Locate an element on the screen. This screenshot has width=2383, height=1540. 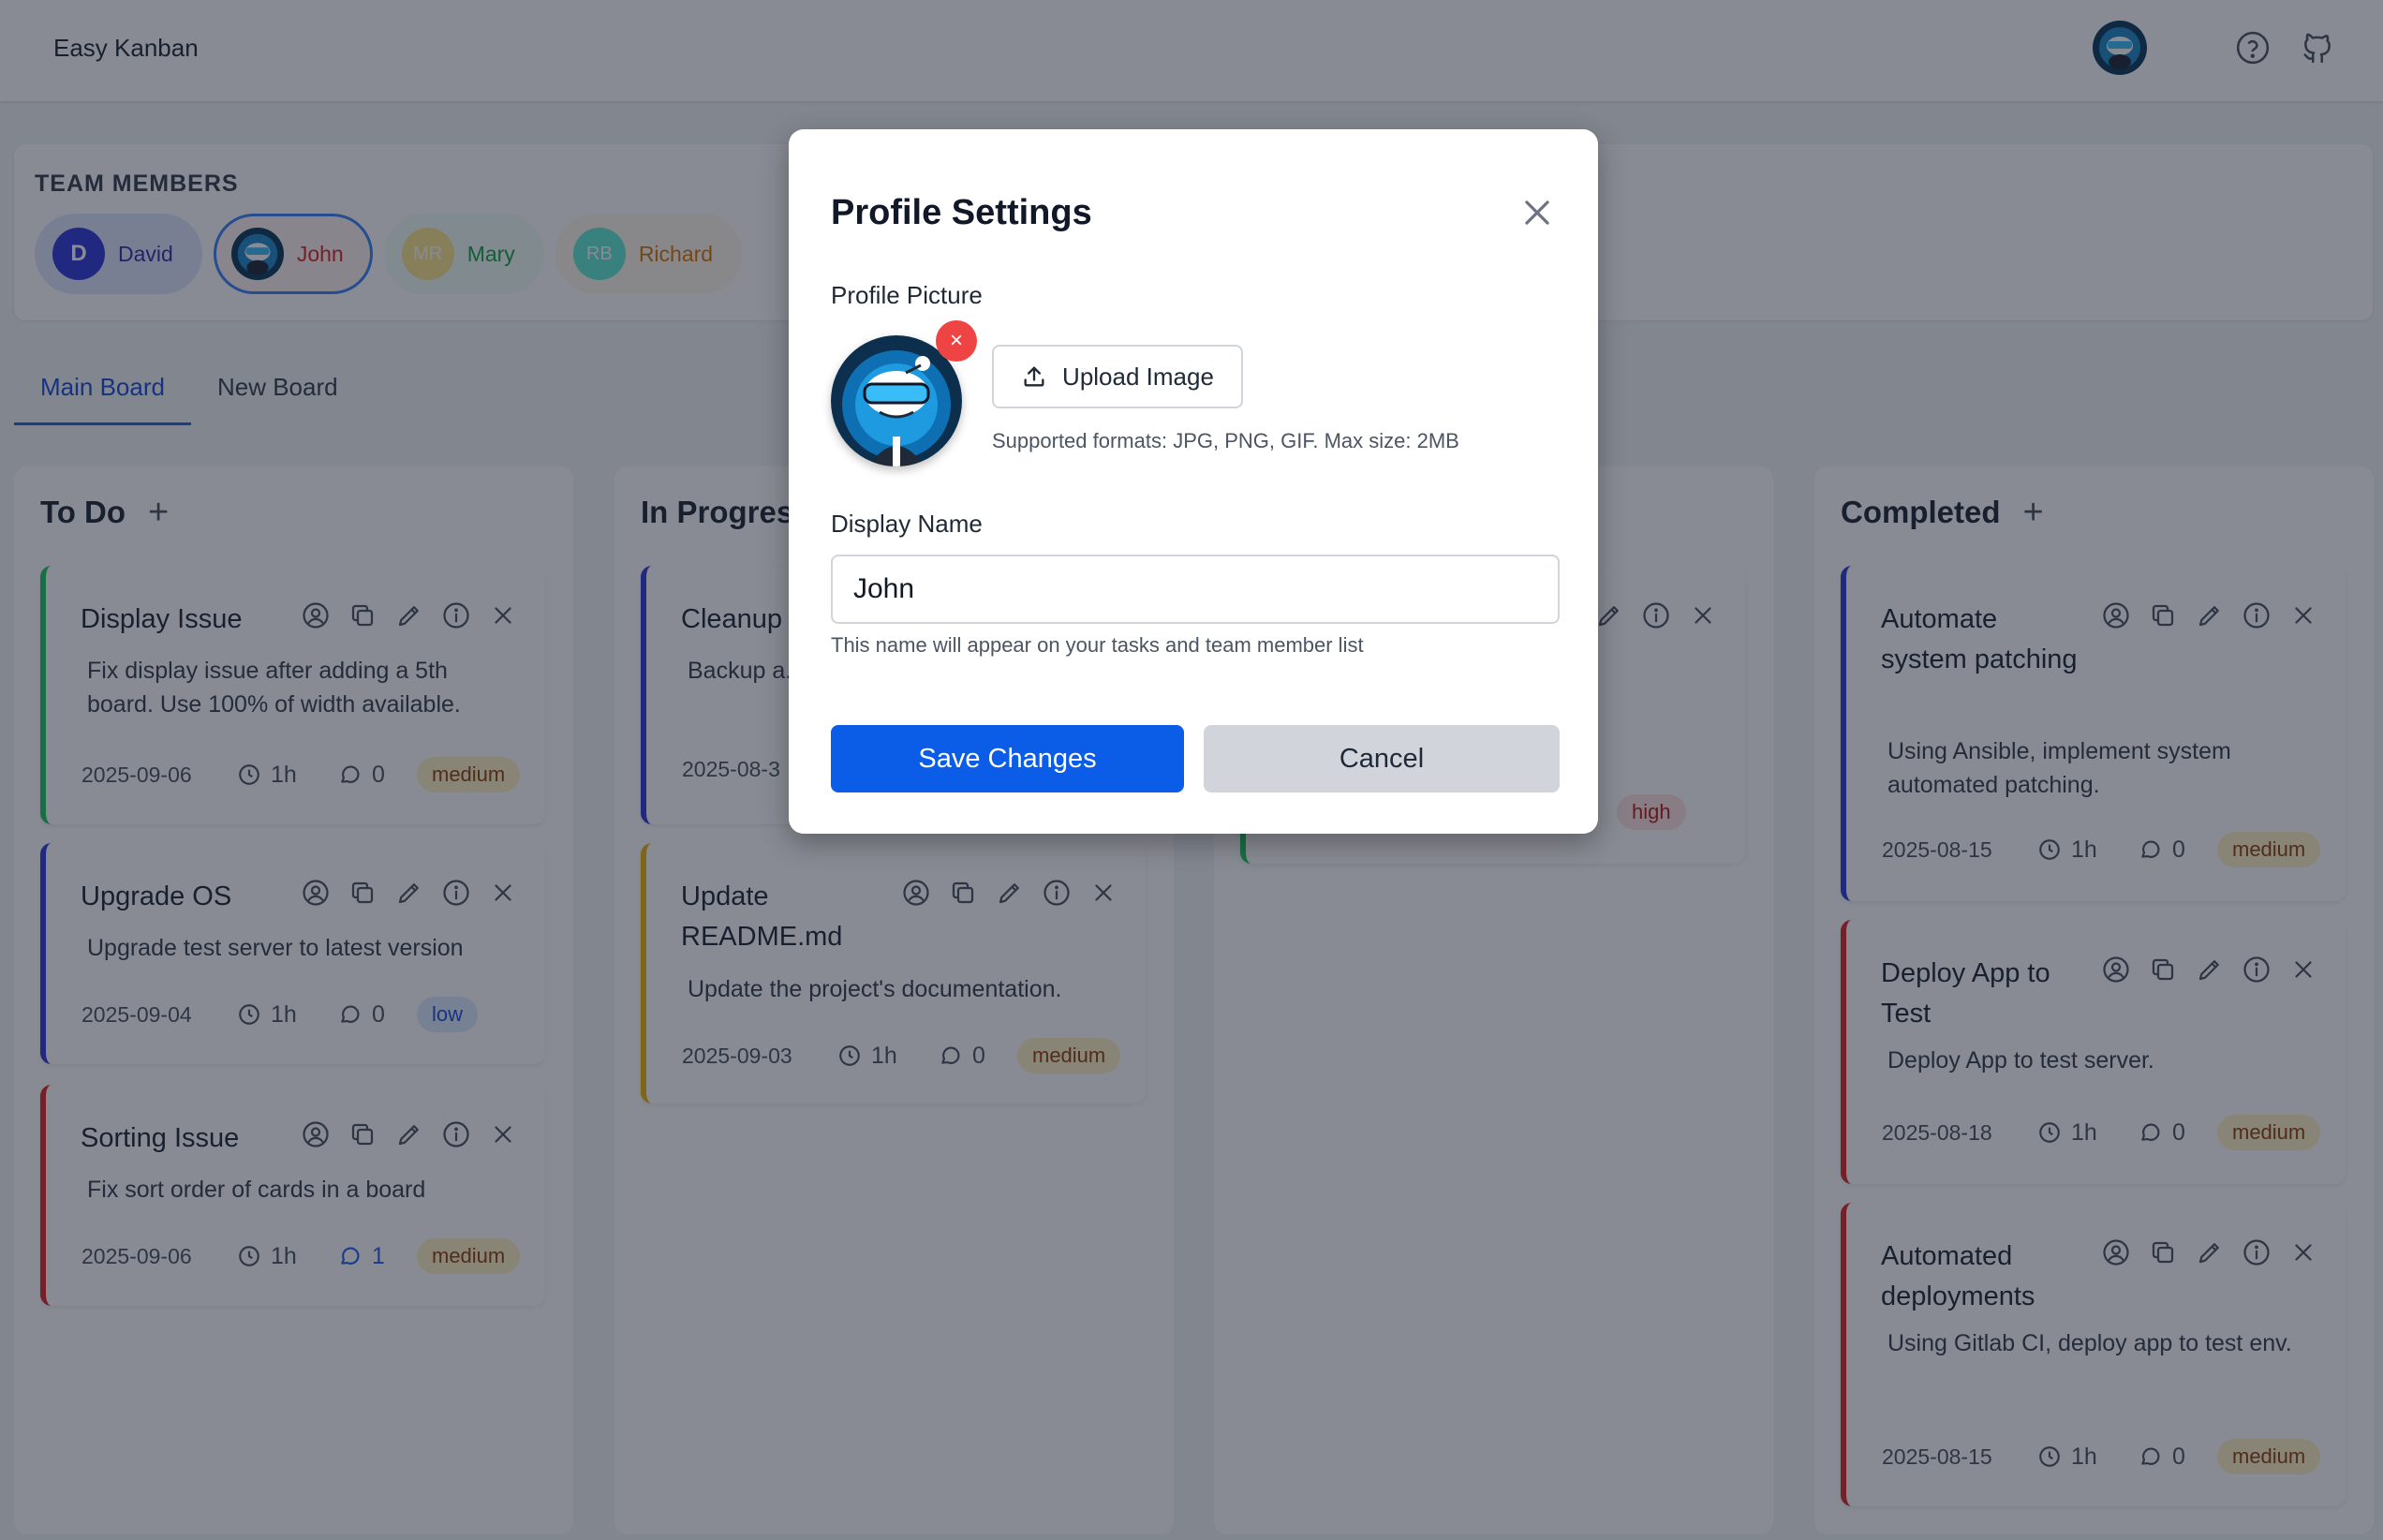
upload-image-button: Upload Image is located at coordinates (1117, 376).